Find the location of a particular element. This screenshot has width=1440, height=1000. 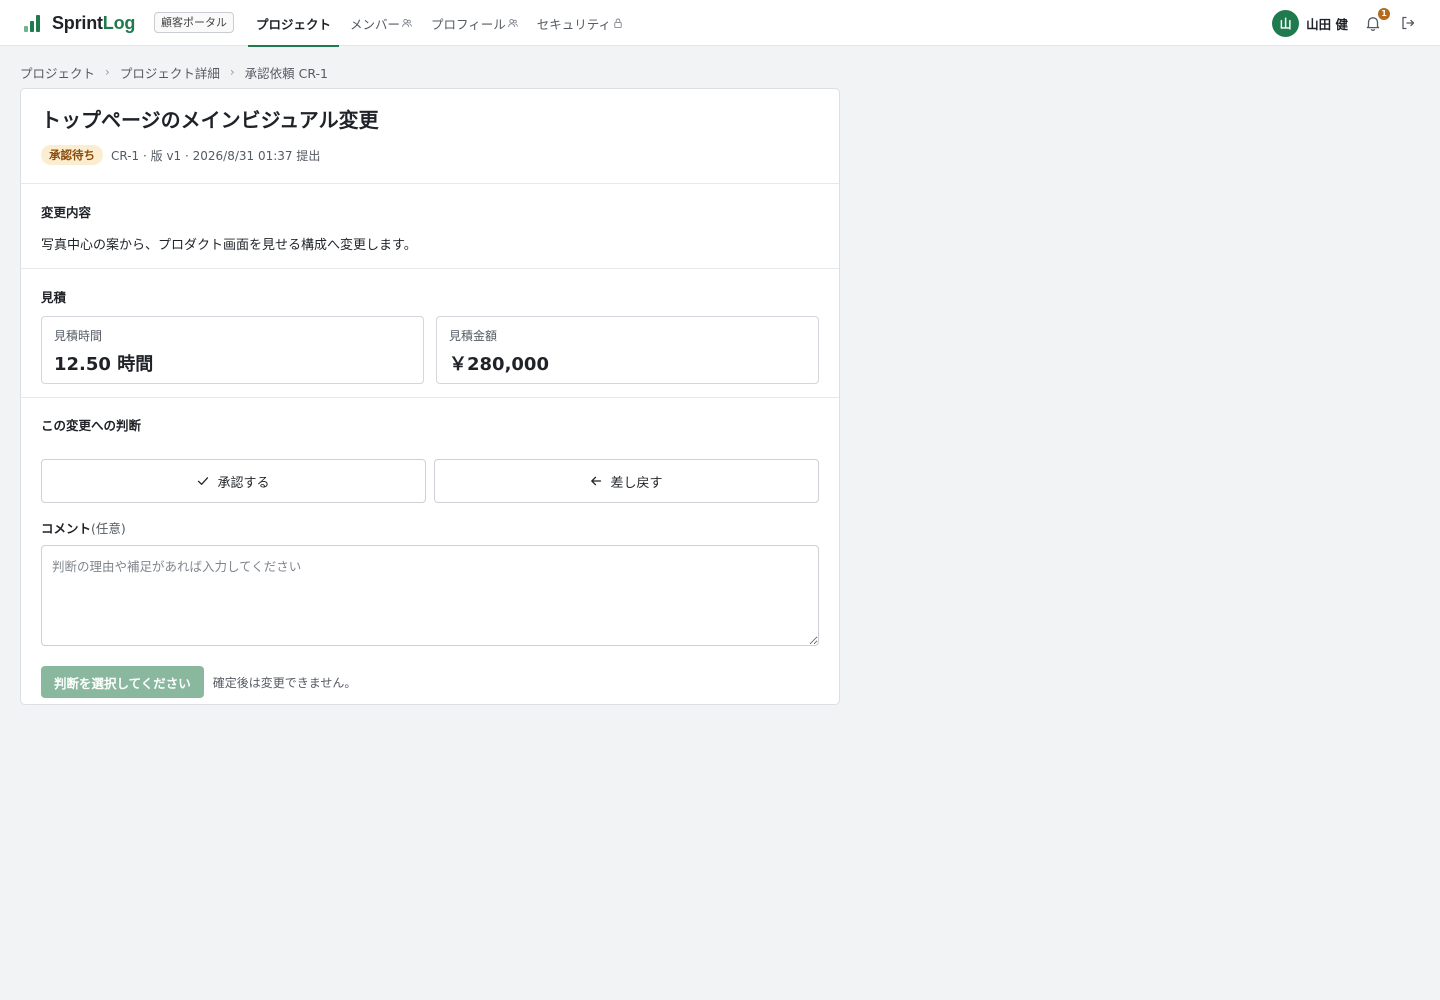

comment-label: コメント(任意) is located at coordinates (430, 527).